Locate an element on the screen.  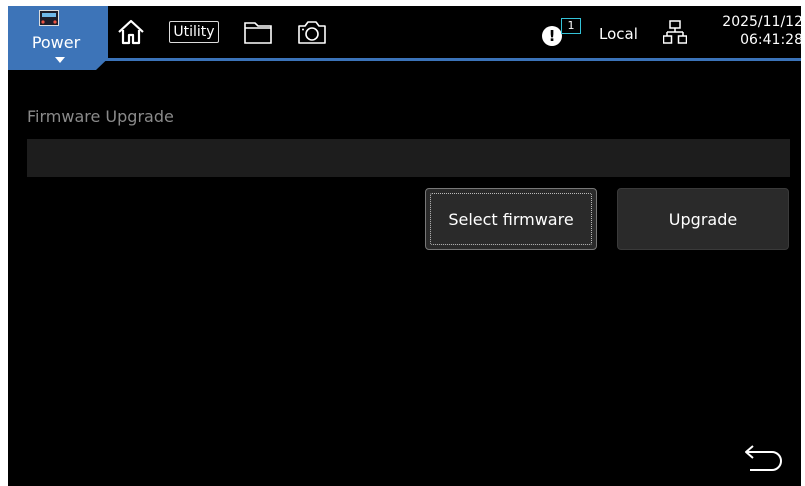
back-arrow-icon is located at coordinates (763, 458).